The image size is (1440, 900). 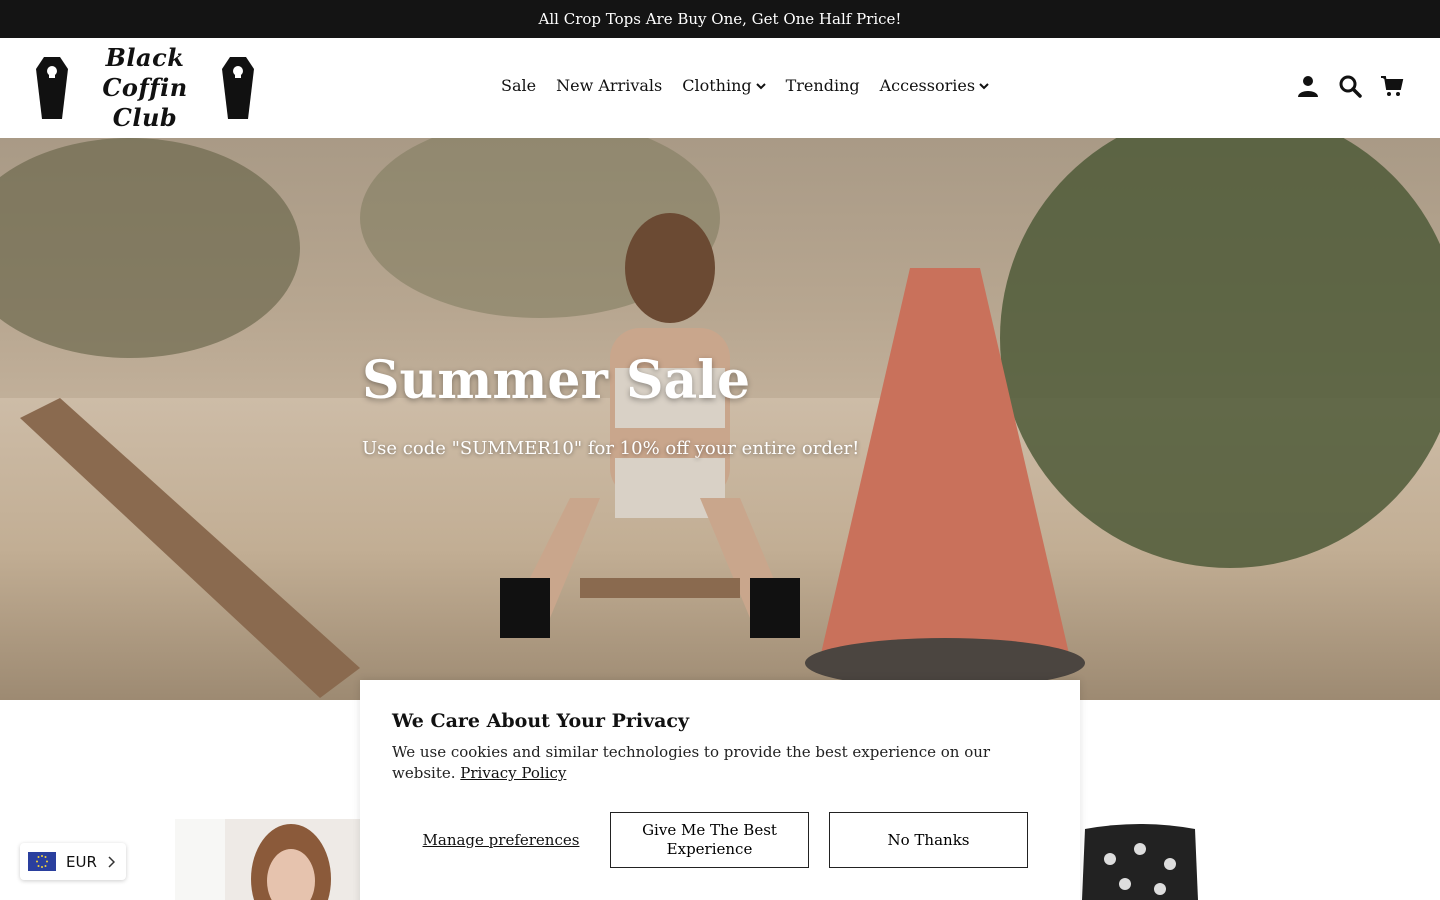 I want to click on header-icons, so click(x=1350, y=86).